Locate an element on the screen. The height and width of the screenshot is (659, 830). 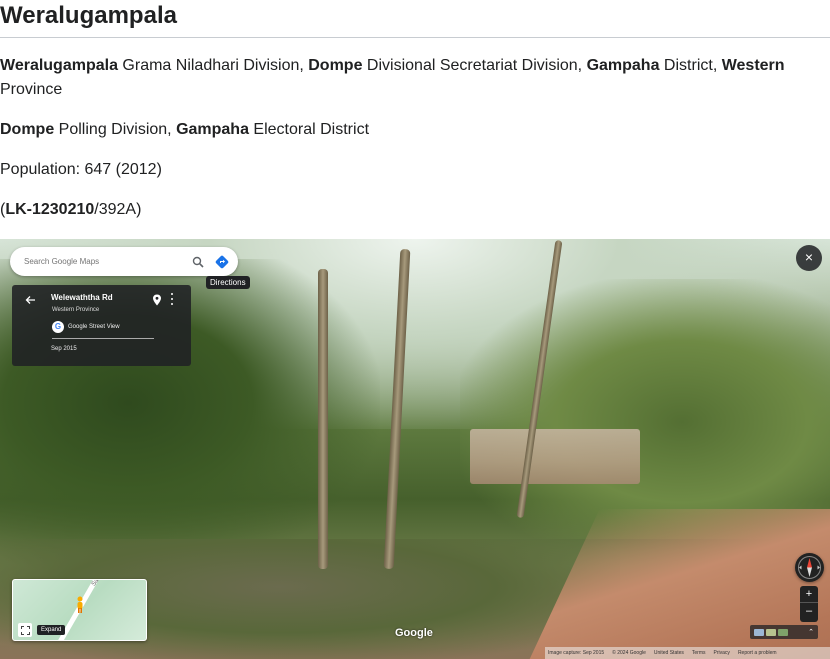
country-link: United States is located at coordinates (669, 653).